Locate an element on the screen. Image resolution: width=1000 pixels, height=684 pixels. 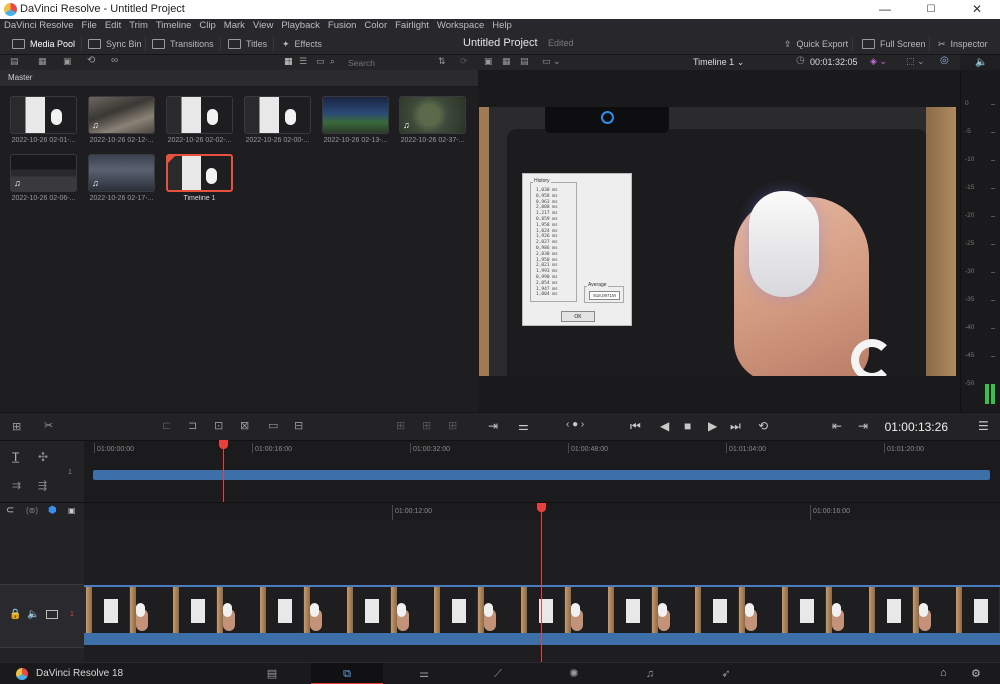
transform-icon: ▭ ⌄ is located at coordinates (551, 61).